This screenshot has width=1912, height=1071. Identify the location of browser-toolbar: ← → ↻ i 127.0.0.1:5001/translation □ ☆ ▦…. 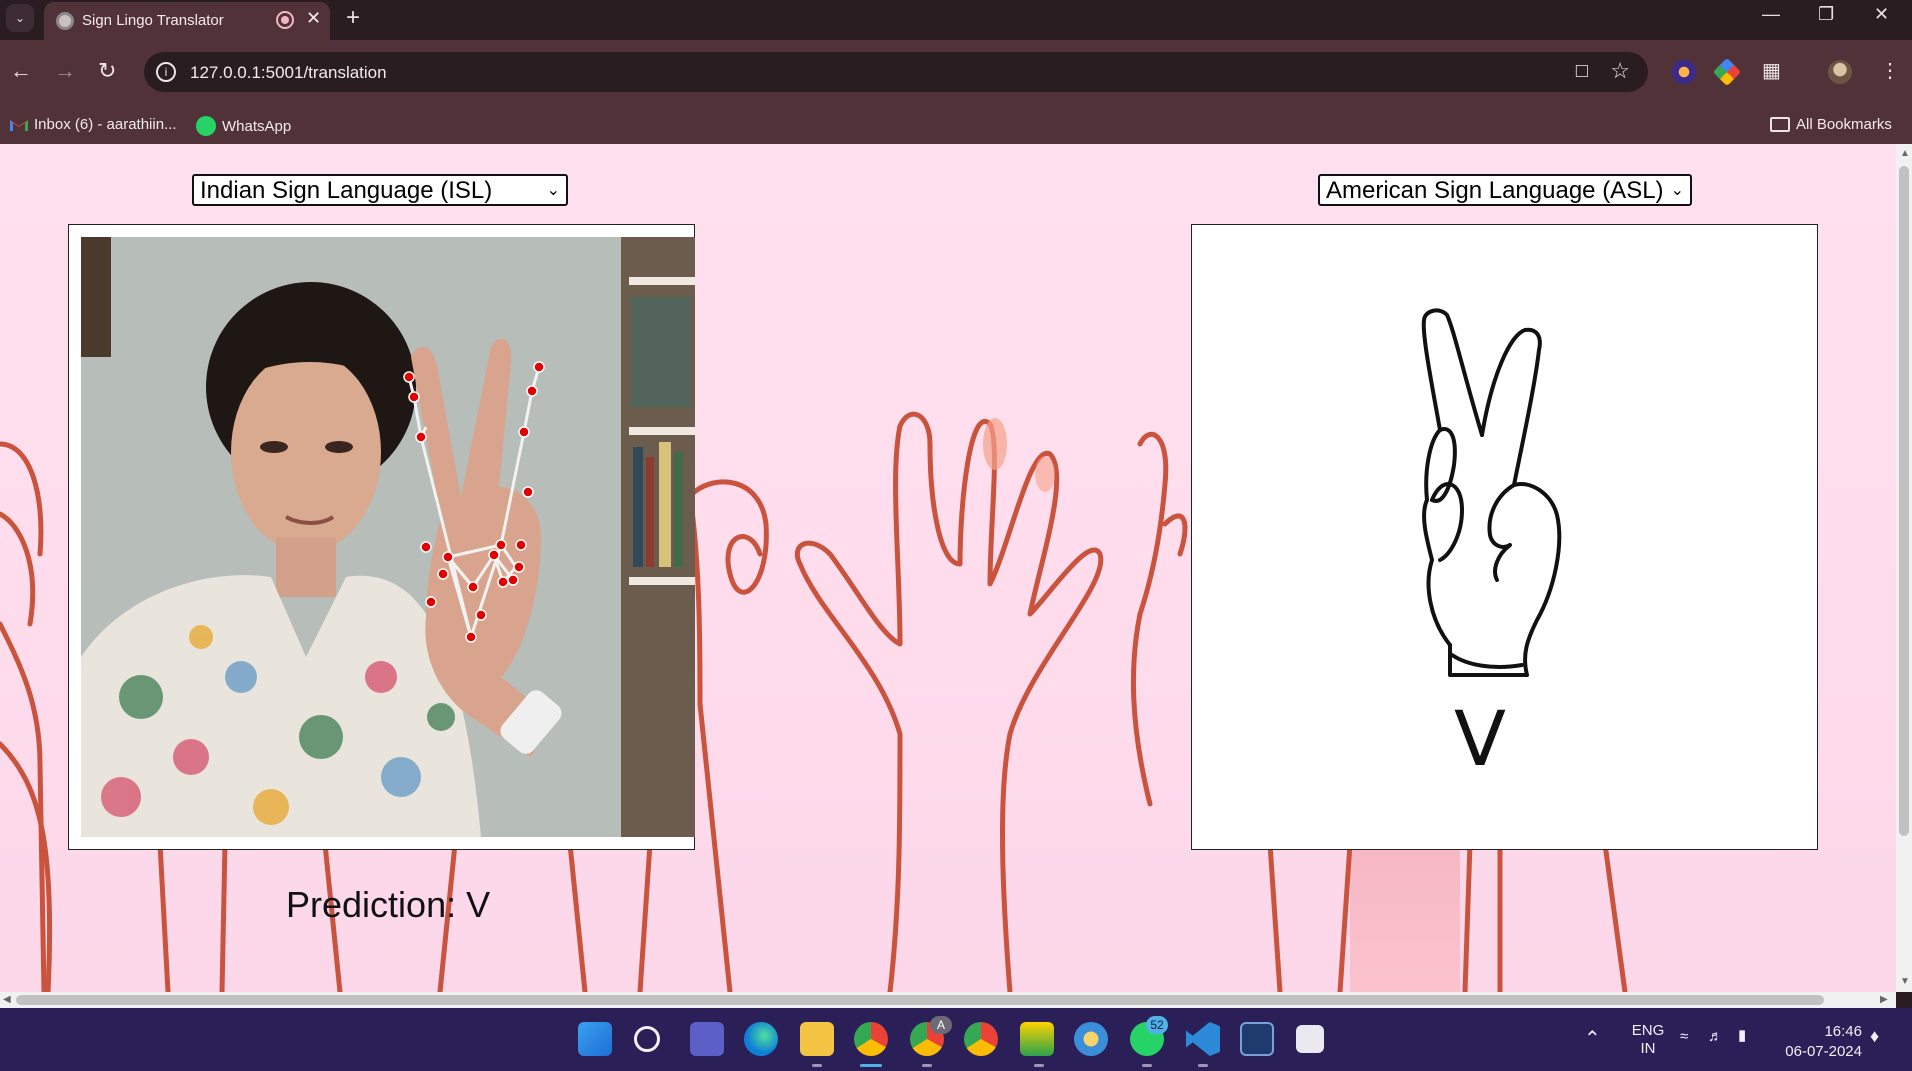
(956, 72).